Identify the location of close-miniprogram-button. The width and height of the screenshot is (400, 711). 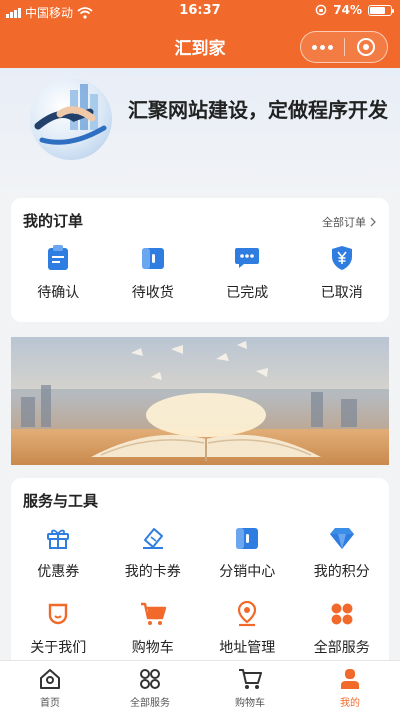
(365, 47).